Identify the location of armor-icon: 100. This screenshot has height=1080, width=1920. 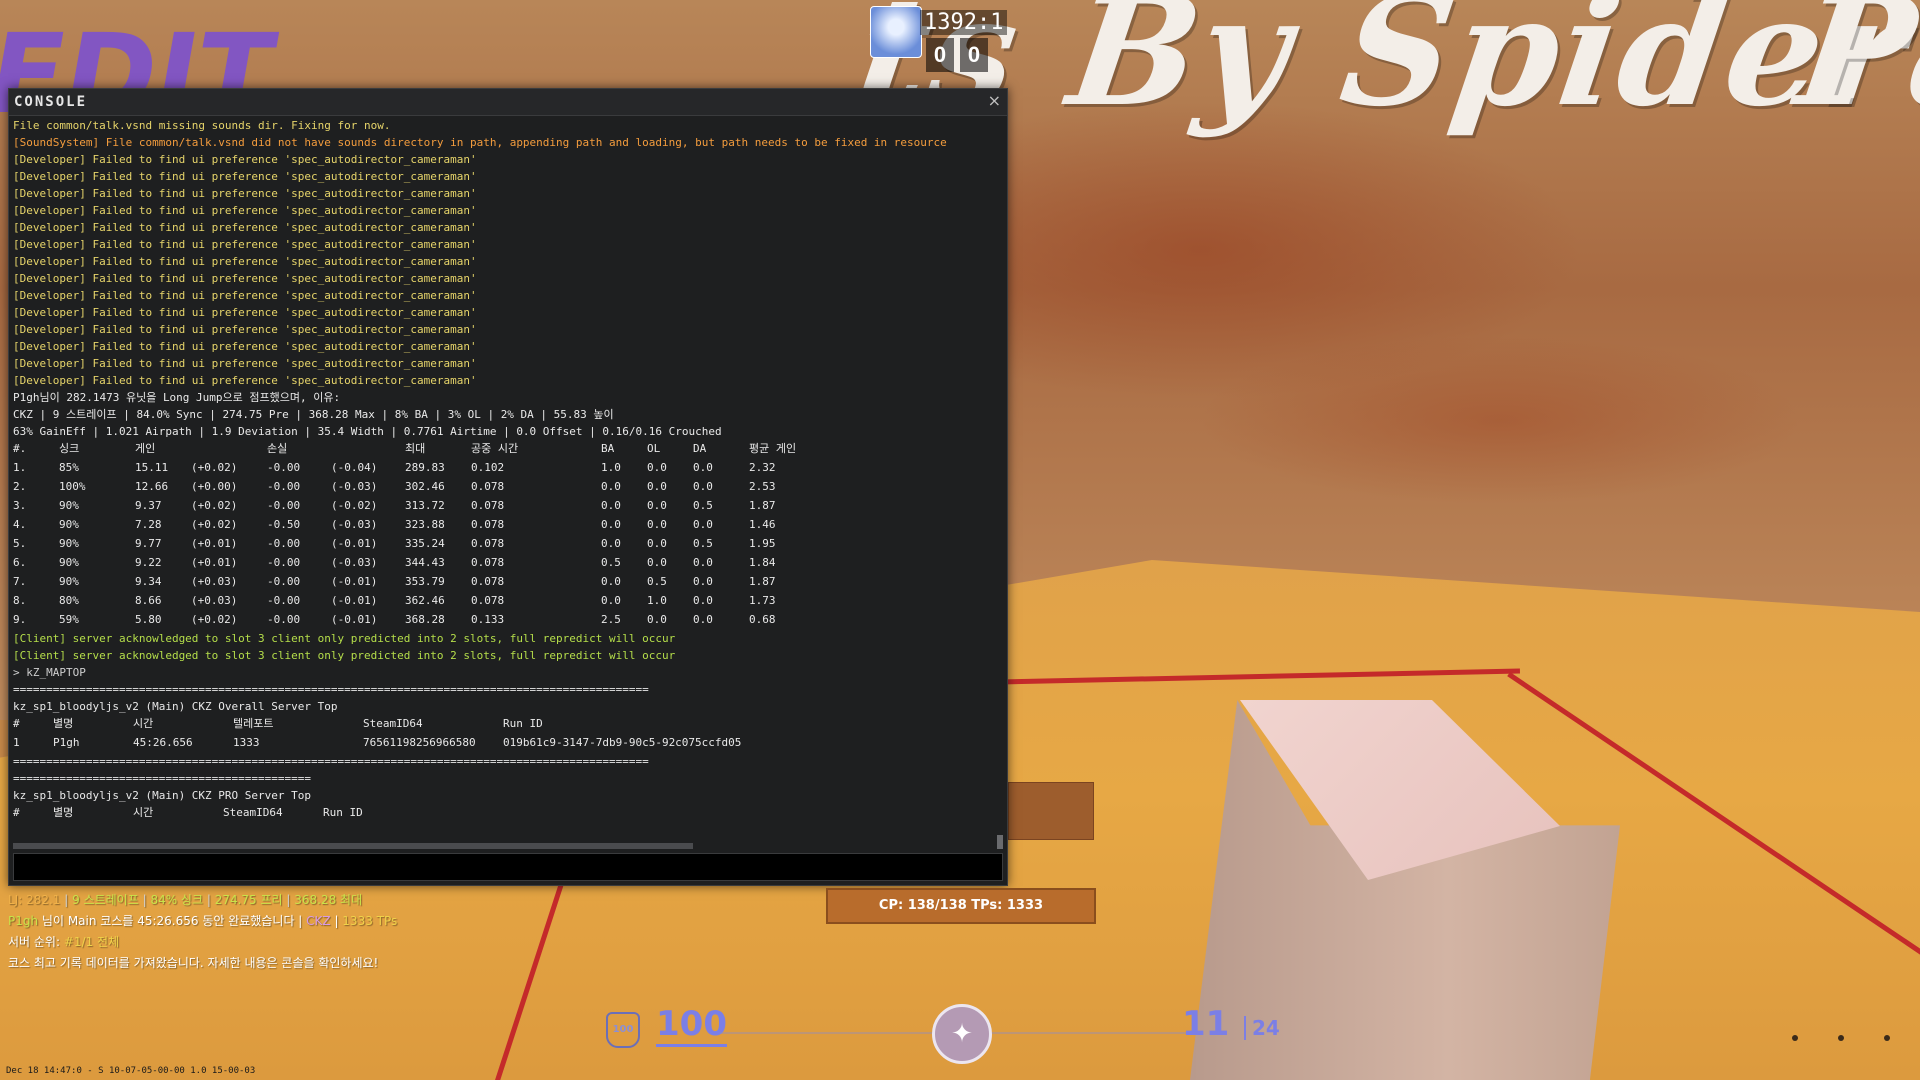
(623, 1030).